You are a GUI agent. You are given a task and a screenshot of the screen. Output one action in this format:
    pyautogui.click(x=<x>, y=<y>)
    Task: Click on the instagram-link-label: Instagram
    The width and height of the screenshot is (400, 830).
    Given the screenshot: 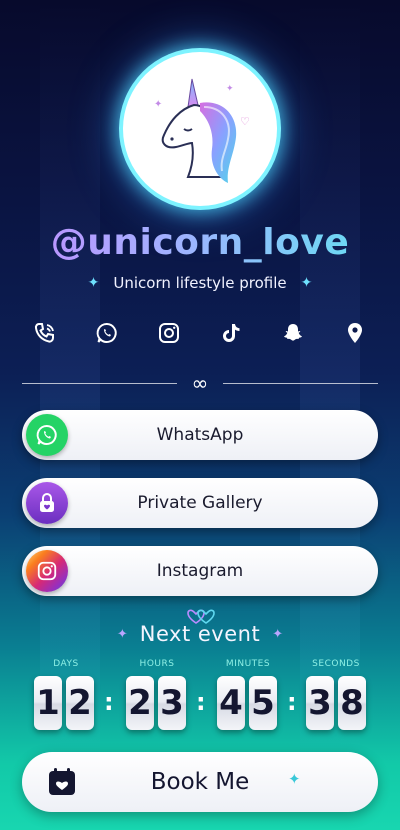 What is the action you would take?
    pyautogui.click(x=200, y=571)
    